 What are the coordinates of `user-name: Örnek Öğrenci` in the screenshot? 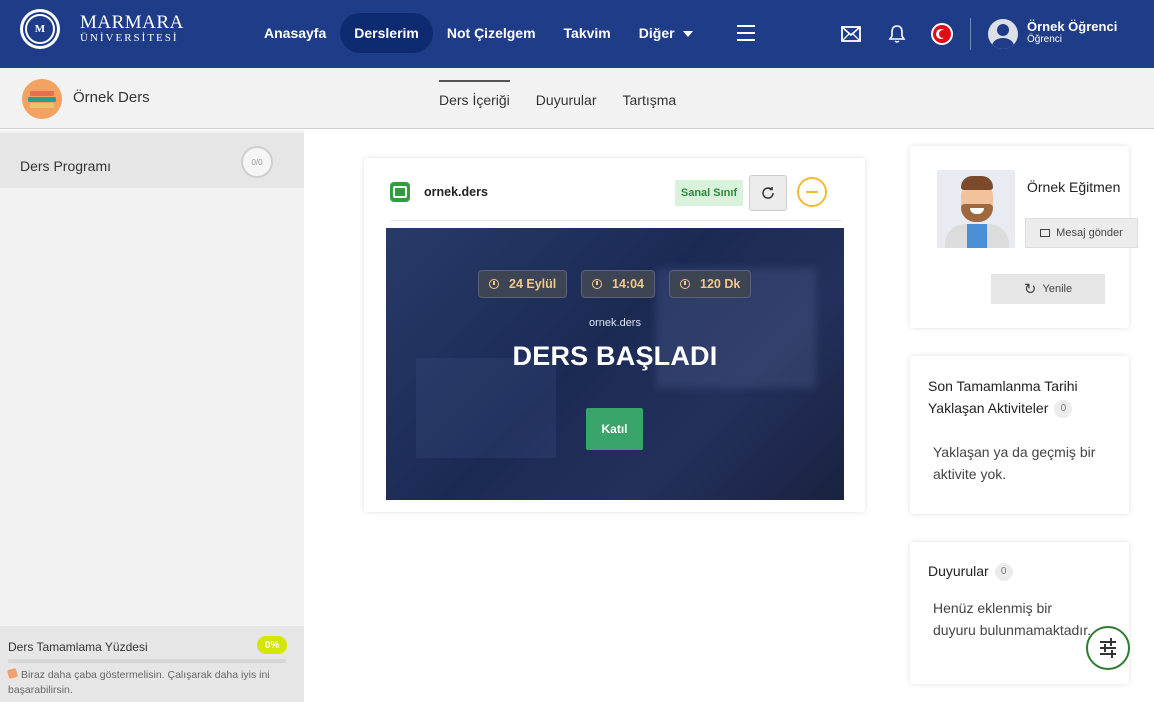 It's located at (1072, 26).